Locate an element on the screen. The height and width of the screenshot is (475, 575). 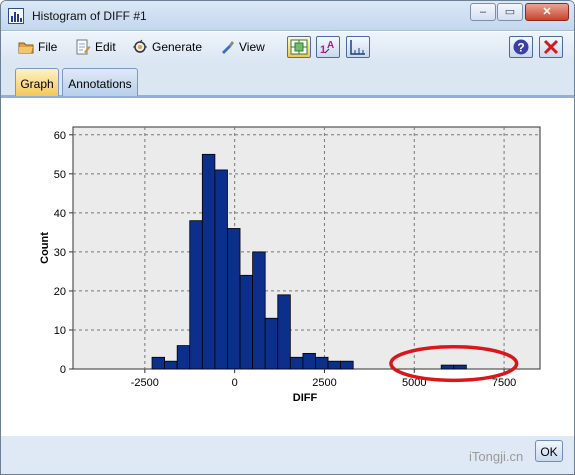
help-button: ? is located at coordinates (521, 47).